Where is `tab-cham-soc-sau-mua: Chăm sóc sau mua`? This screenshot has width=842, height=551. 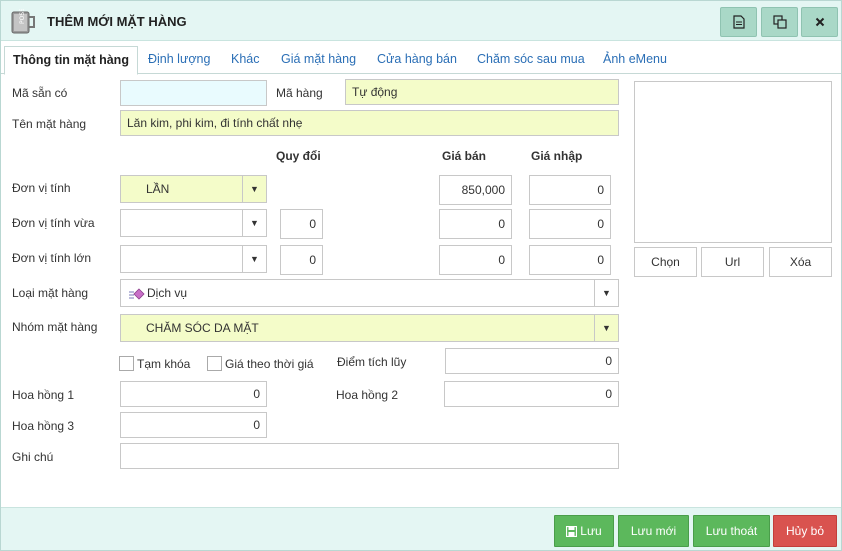 tab-cham-soc-sau-mua: Chăm sóc sau mua is located at coordinates (531, 60).